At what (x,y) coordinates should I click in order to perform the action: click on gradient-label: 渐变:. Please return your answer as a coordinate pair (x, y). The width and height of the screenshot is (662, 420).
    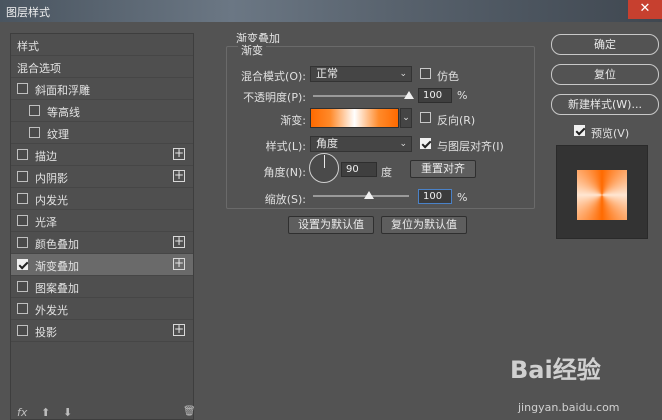
    Looking at the image, I should click on (293, 120).